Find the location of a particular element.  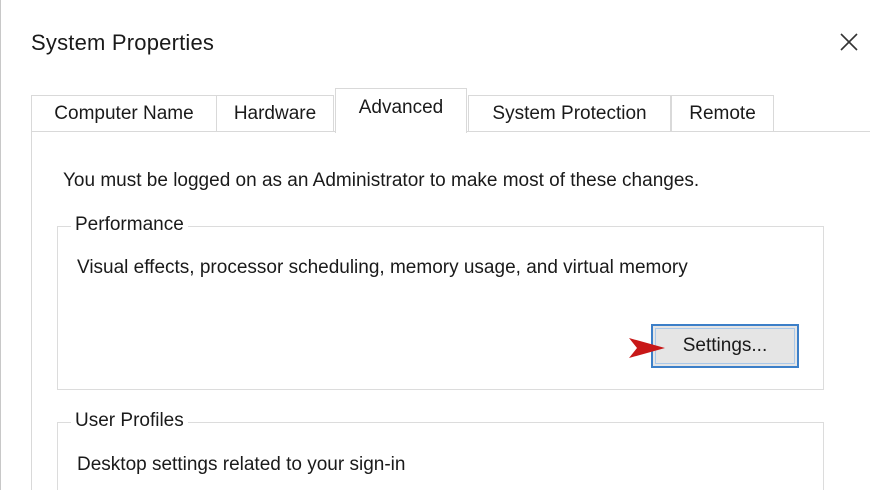

close-button is located at coordinates (848, 42).